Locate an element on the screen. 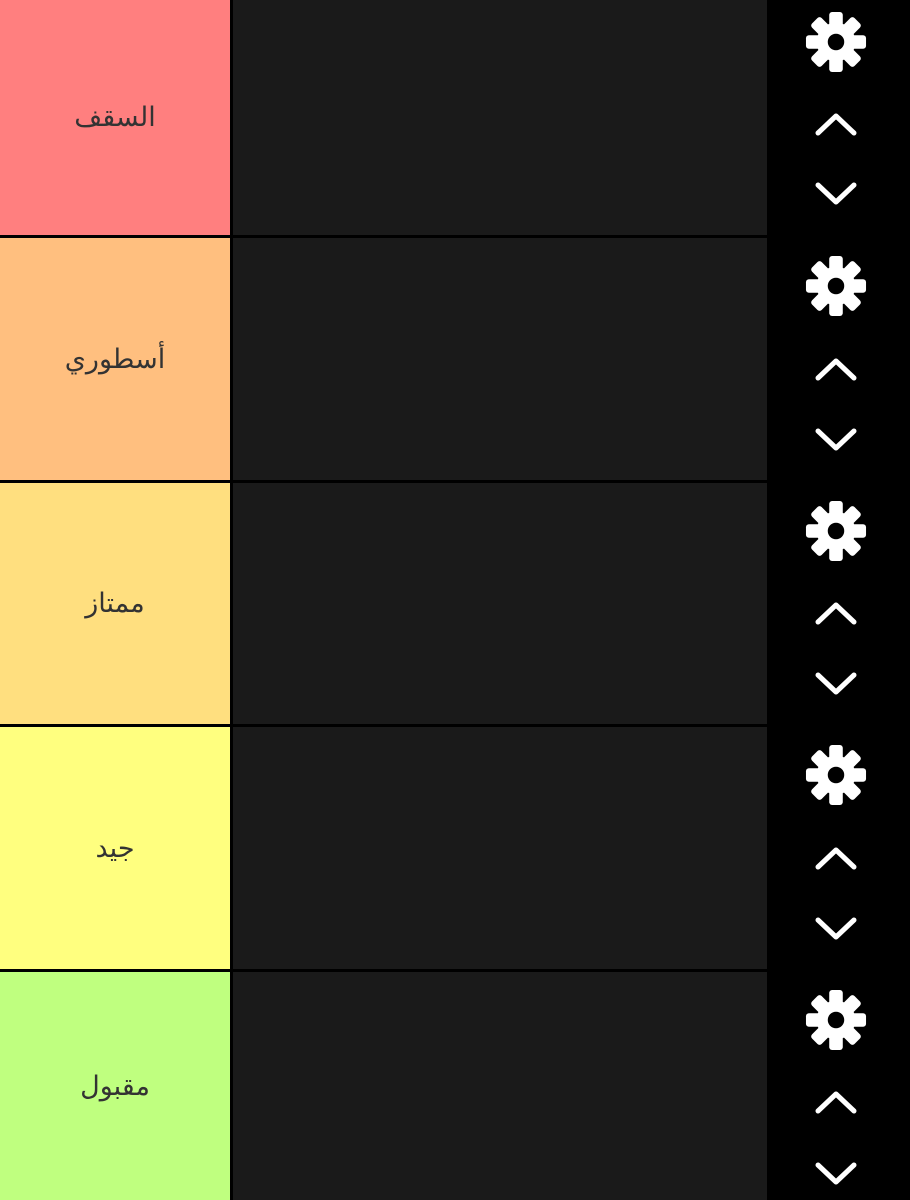 This screenshot has width=910, height=1200. tier-label-text: أسطوري is located at coordinates (115, 359).